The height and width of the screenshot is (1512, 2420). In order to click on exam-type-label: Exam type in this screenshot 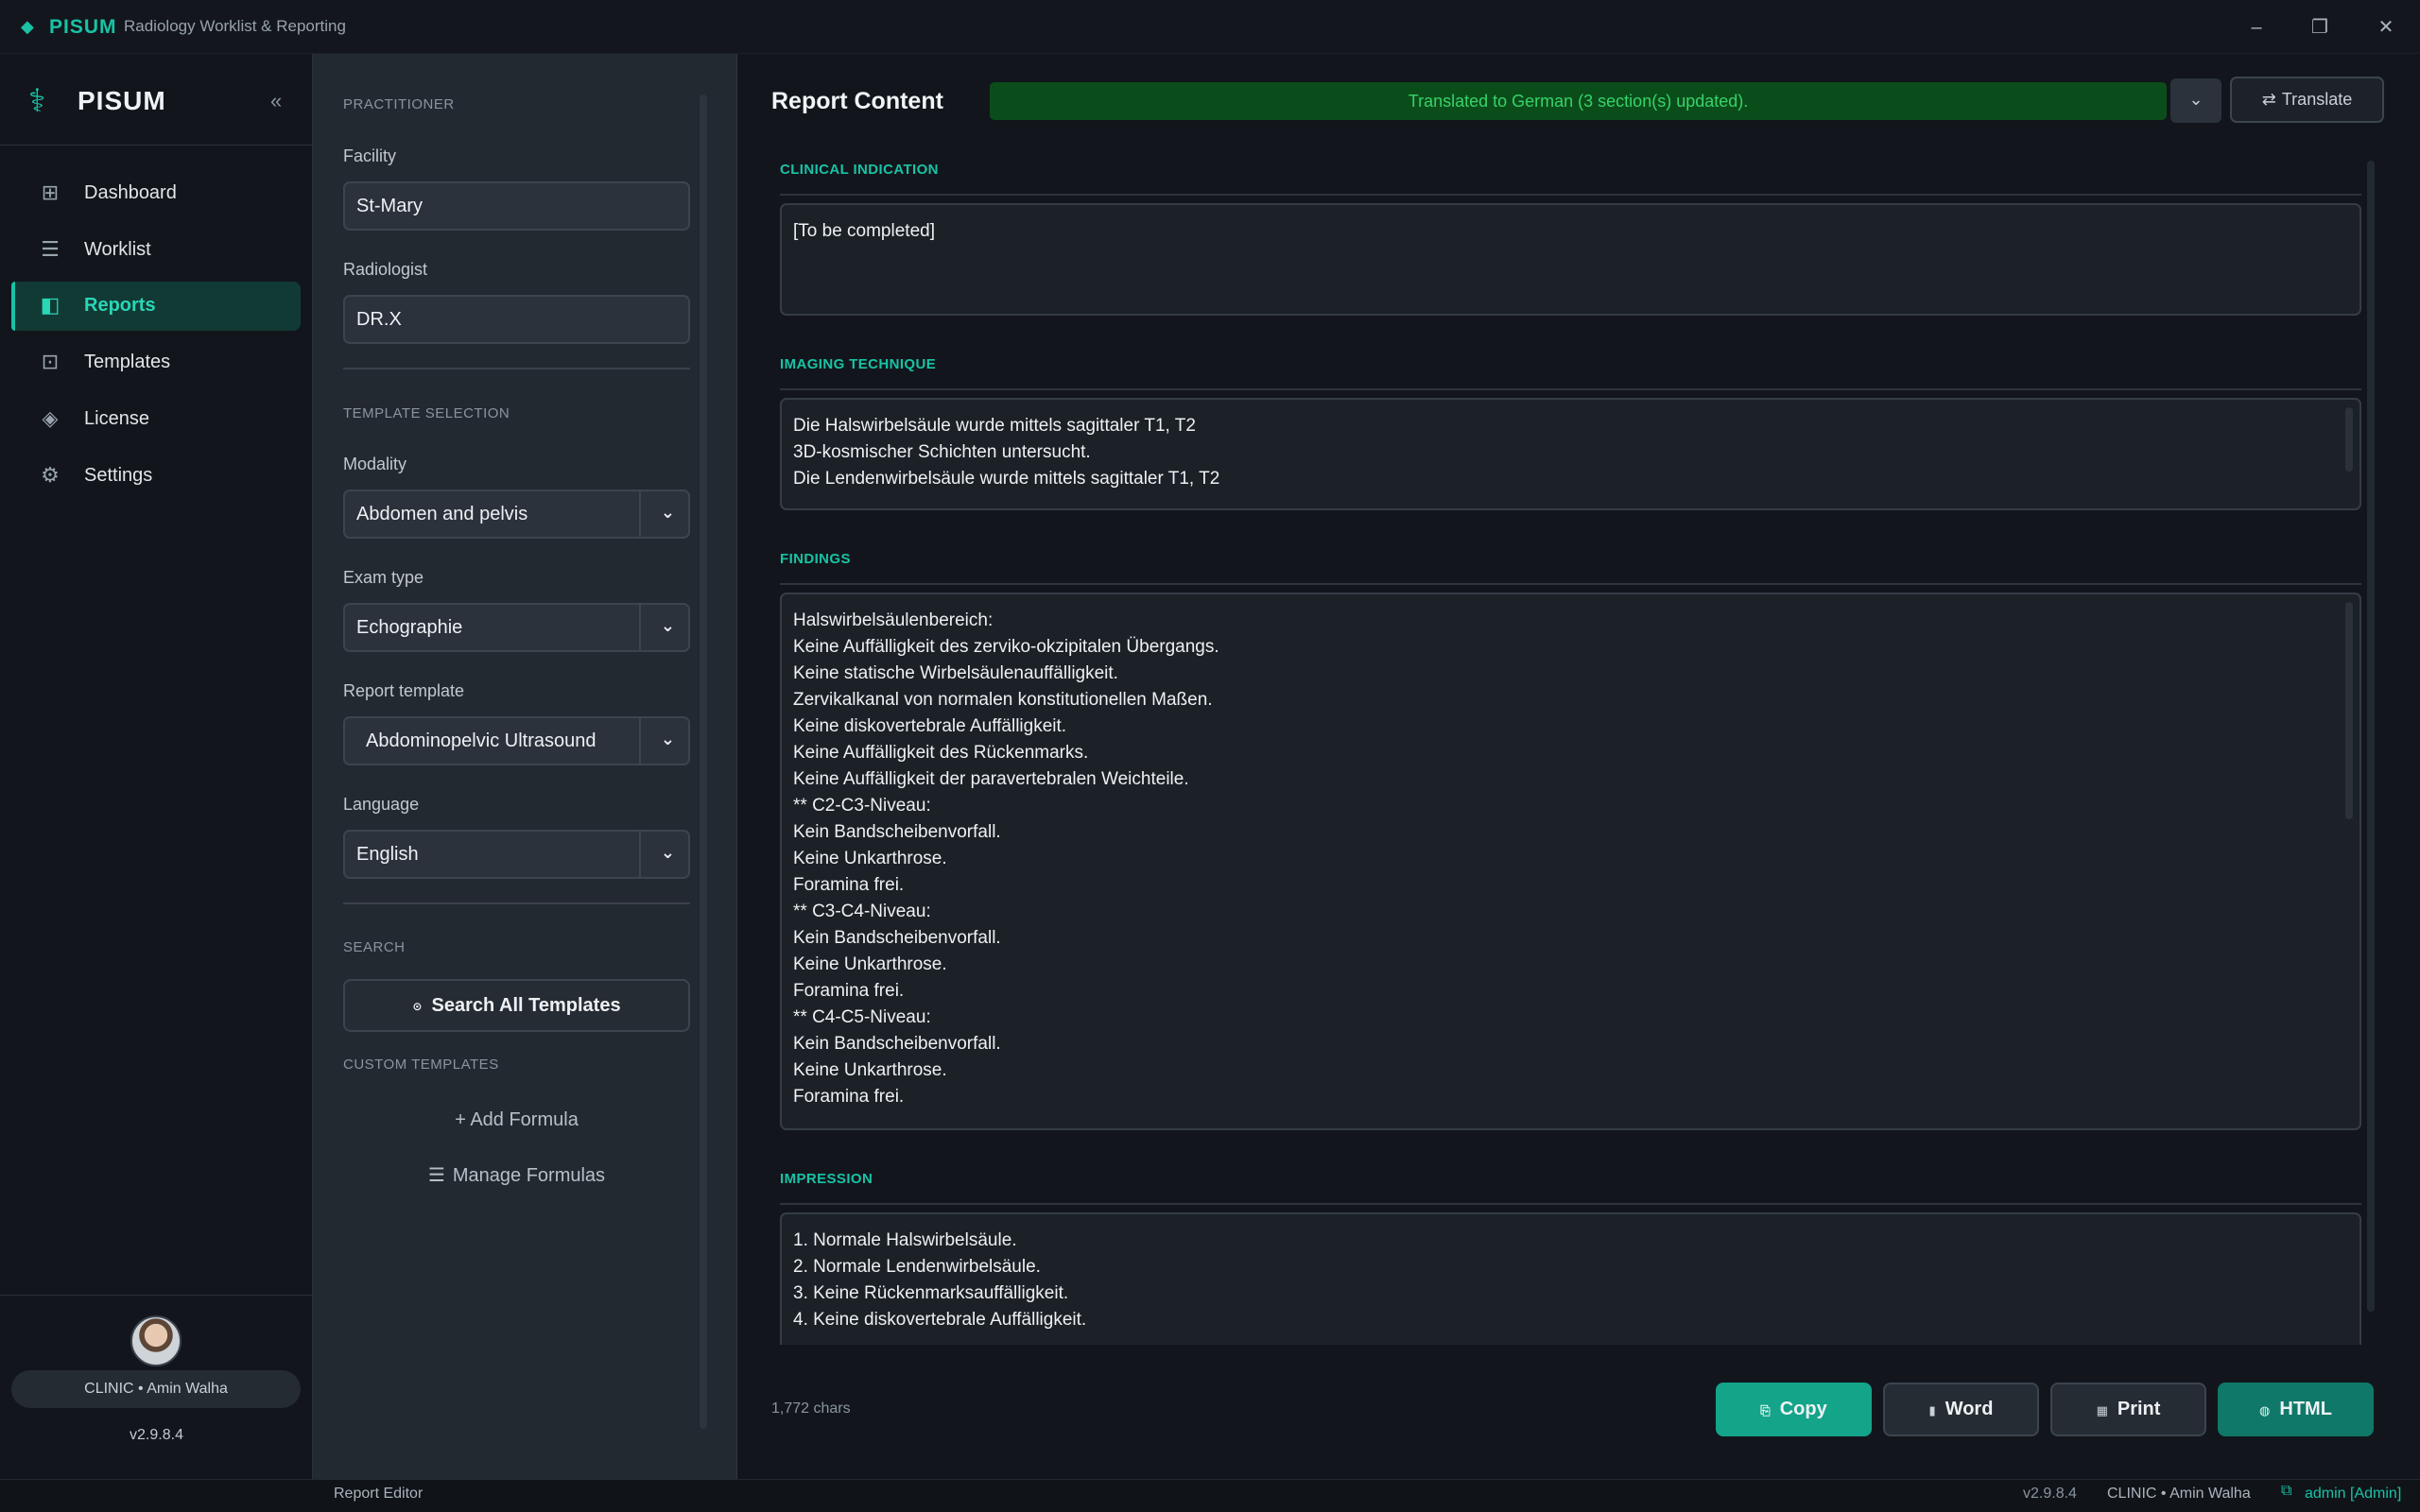, I will do `click(383, 577)`.